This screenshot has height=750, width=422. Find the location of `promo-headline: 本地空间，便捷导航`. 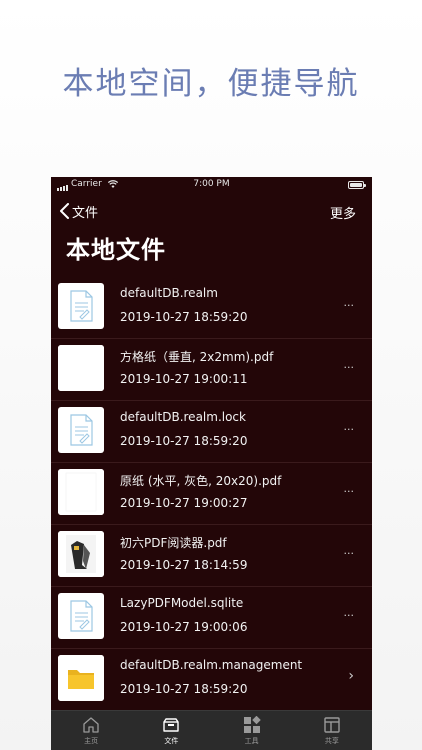

promo-headline: 本地空间，便捷导航 is located at coordinates (211, 84).